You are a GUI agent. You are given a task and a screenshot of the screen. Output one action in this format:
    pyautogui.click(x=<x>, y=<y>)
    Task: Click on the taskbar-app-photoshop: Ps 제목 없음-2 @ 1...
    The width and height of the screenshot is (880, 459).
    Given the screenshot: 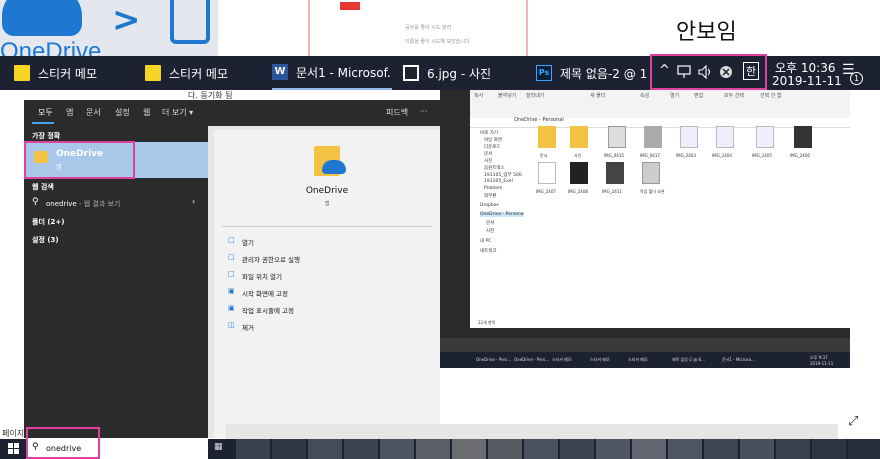 What is the action you would take?
    pyautogui.click(x=592, y=73)
    